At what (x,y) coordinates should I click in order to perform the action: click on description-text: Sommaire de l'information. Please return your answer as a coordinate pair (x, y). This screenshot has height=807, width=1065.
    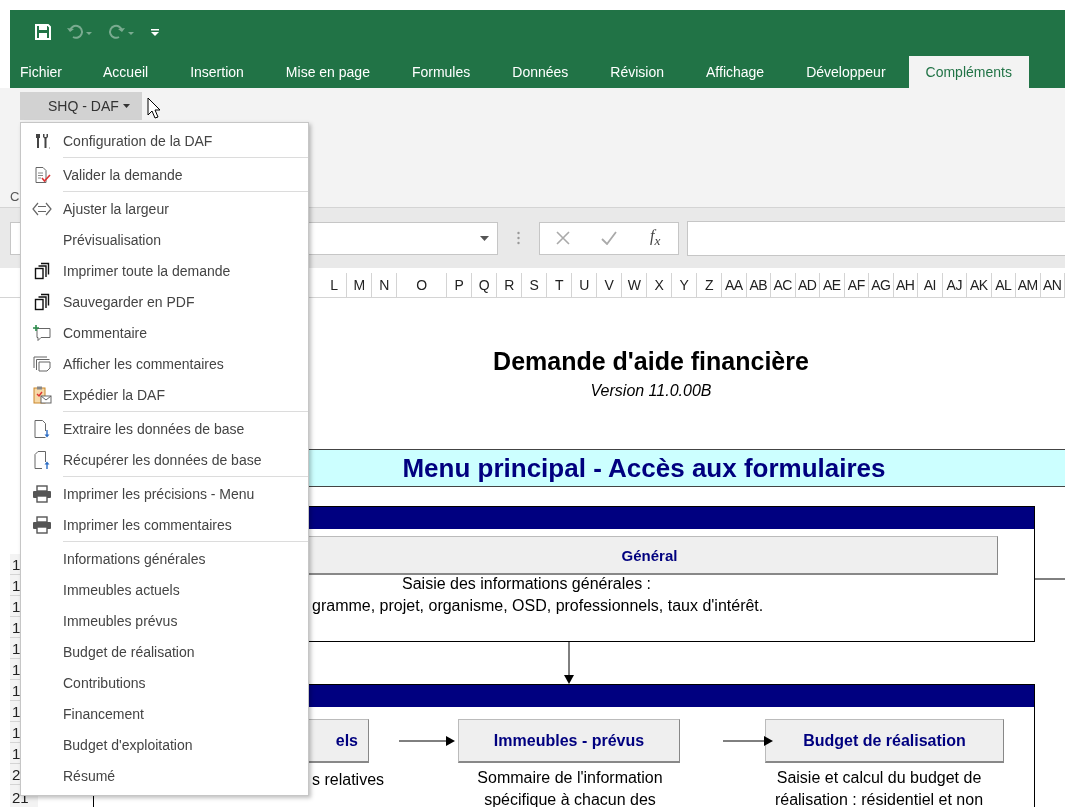
    Looking at the image, I should click on (570, 778).